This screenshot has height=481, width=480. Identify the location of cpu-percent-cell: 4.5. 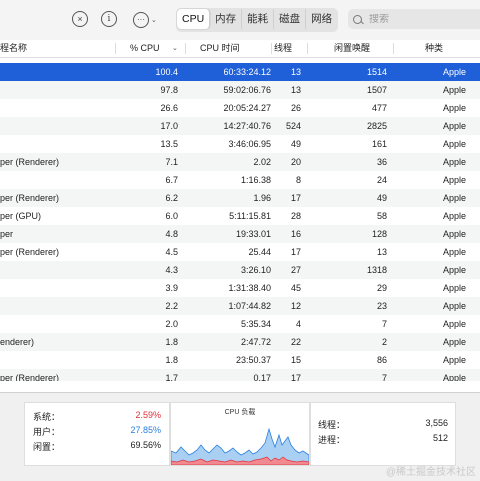
(171, 252).